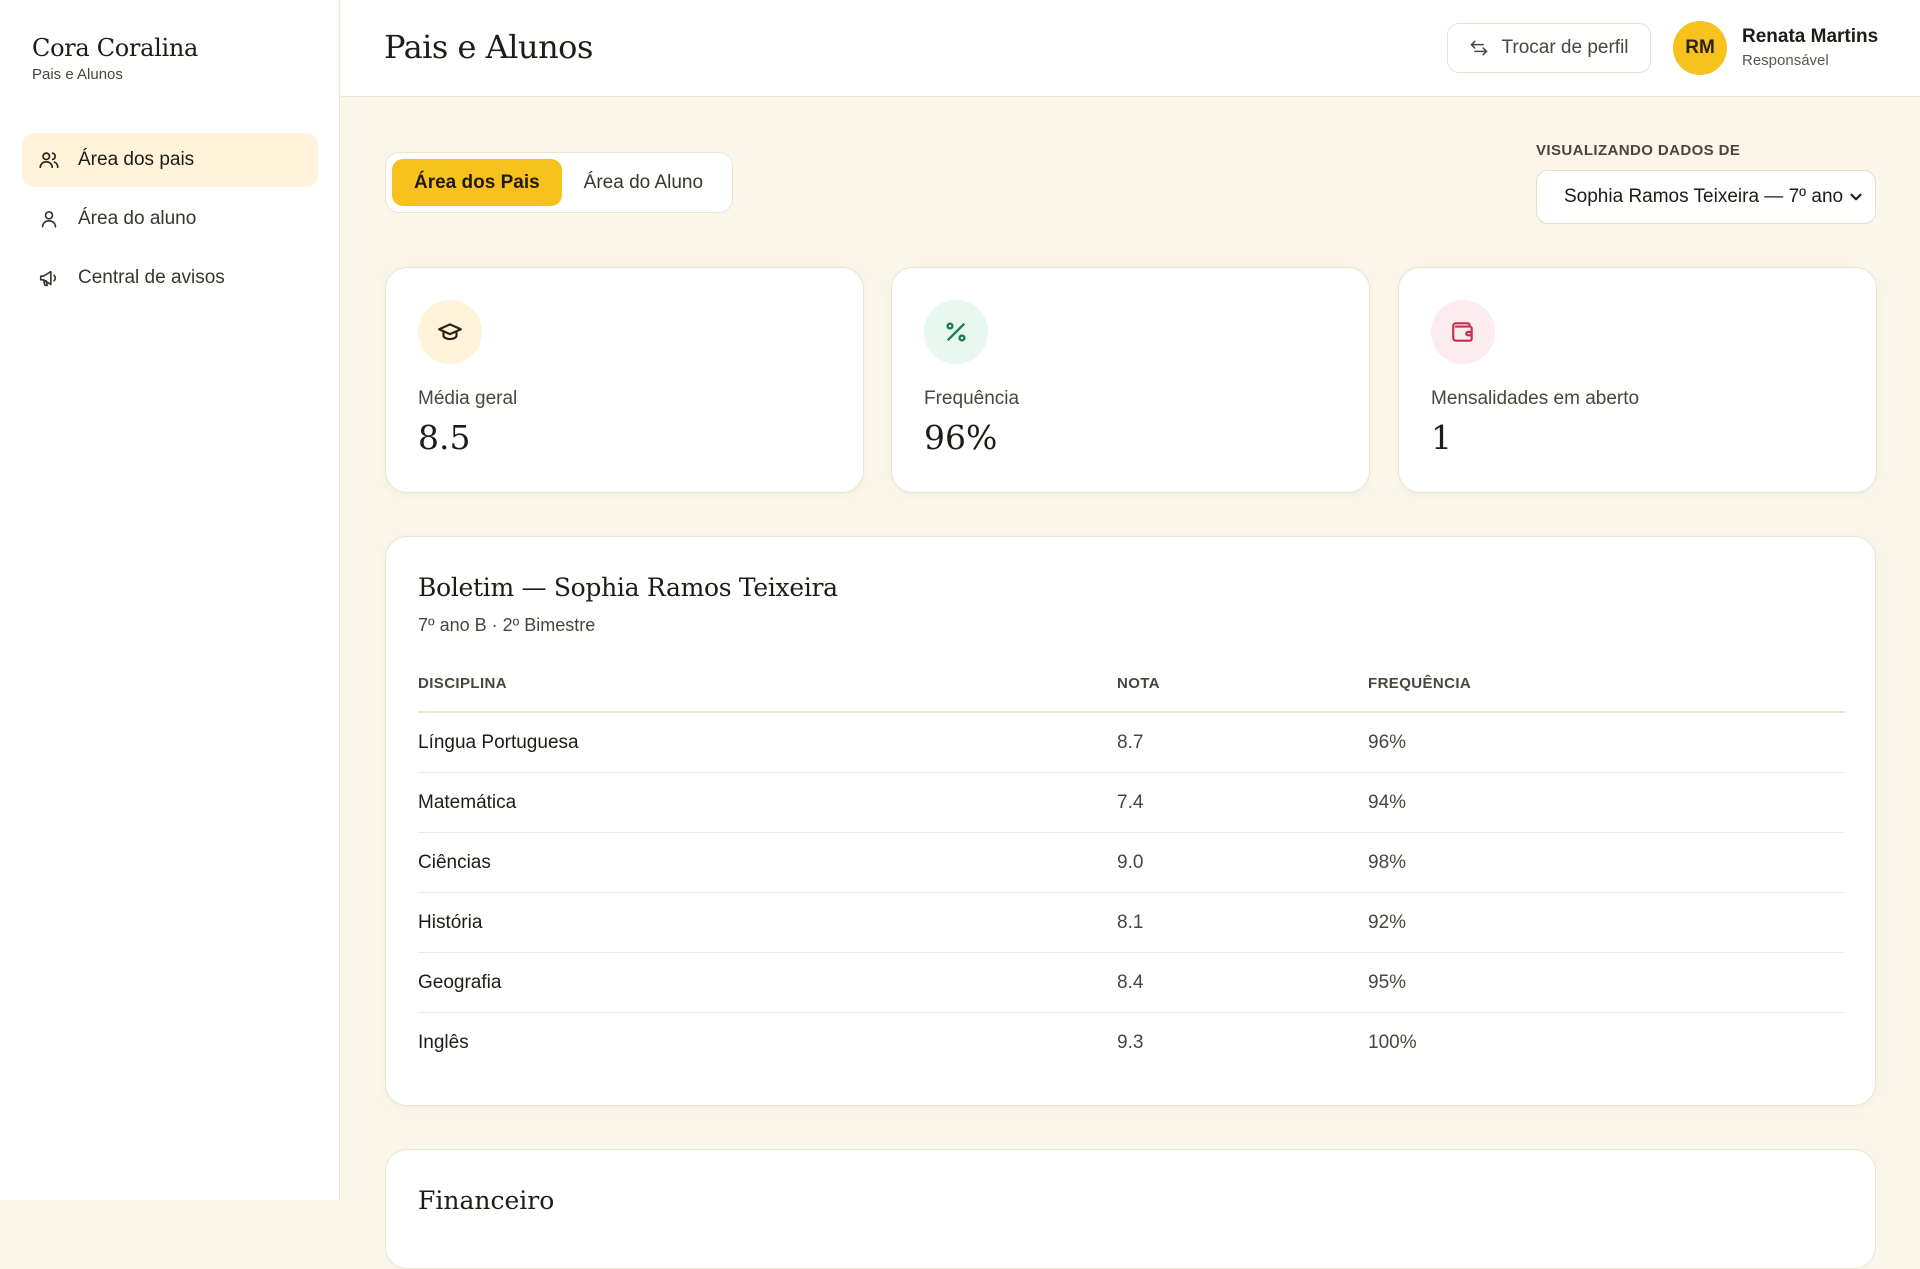  Describe the element at coordinates (1130, 380) in the screenshot. I see `stat-card-frequencia: Frequência 96%` at that location.